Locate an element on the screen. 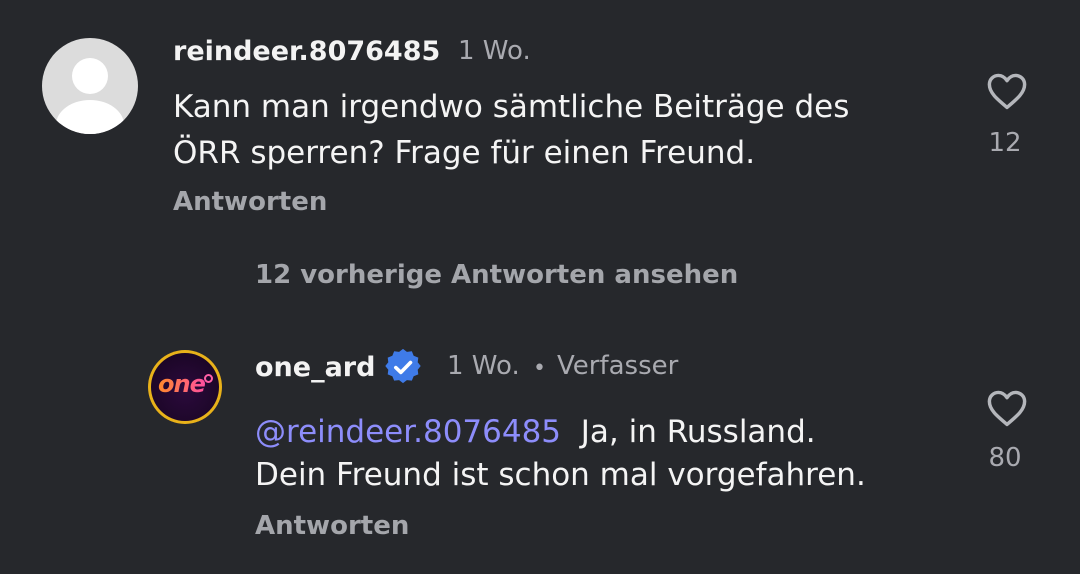 The height and width of the screenshot is (574, 1080). view-previous-replies-button: 12 vorherige Antworten ansehen is located at coordinates (496, 275).